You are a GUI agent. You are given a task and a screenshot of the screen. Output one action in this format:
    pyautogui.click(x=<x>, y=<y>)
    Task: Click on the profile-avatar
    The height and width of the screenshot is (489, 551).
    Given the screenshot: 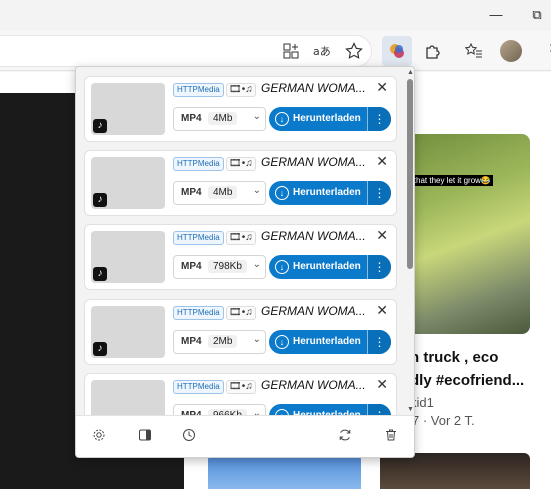 What is the action you would take?
    pyautogui.click(x=511, y=51)
    